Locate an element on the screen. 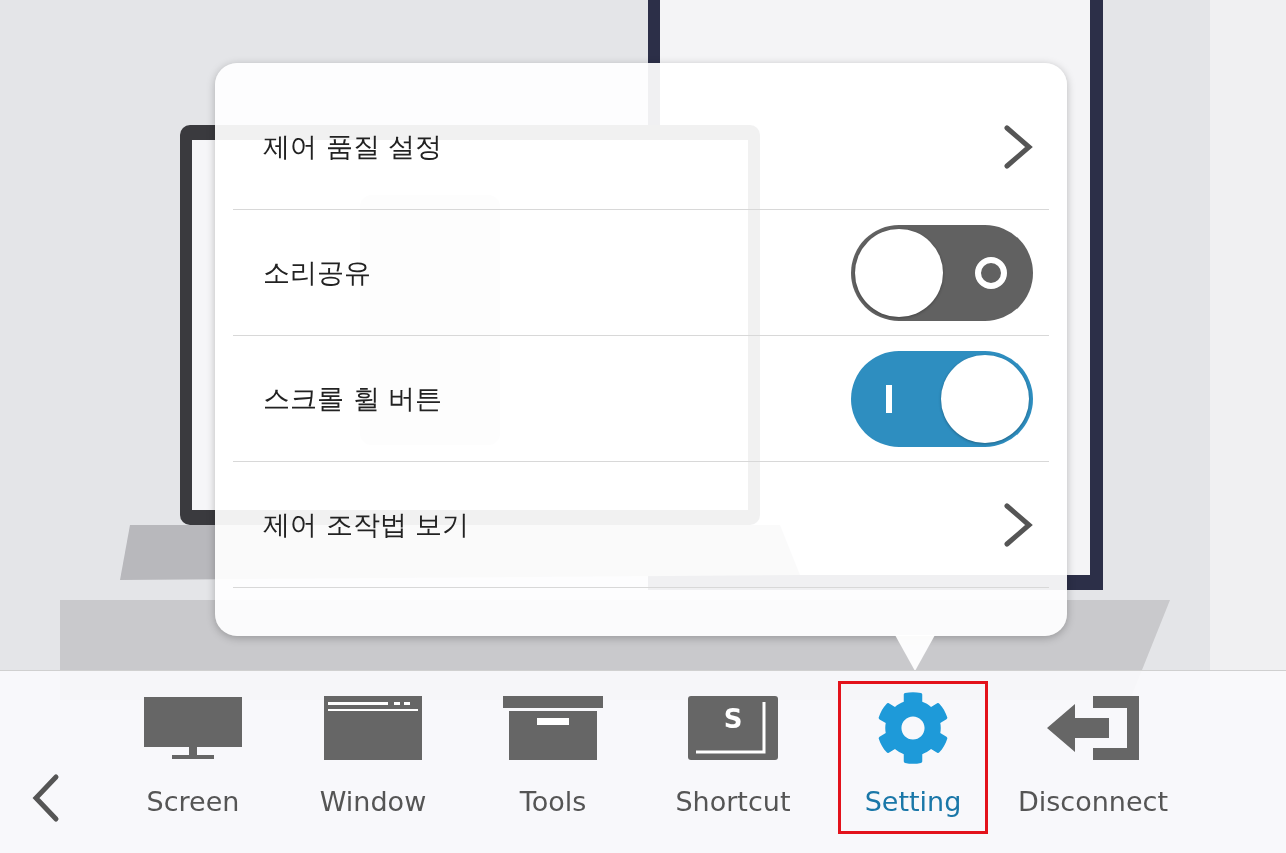 Image resolution: width=1286 pixels, height=853 pixels. settings-row: 제어 품질 설정 is located at coordinates (641, 147).